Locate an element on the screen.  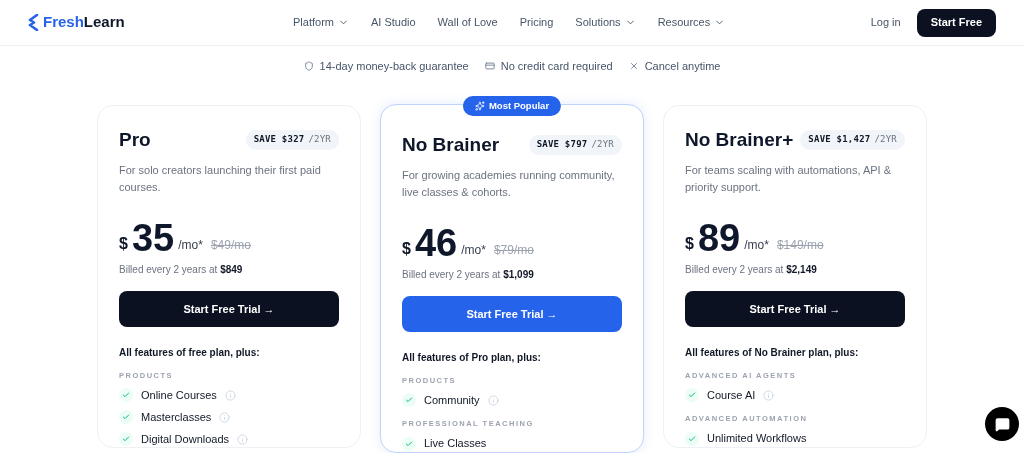
old-price: $49/mo is located at coordinates (230, 245).